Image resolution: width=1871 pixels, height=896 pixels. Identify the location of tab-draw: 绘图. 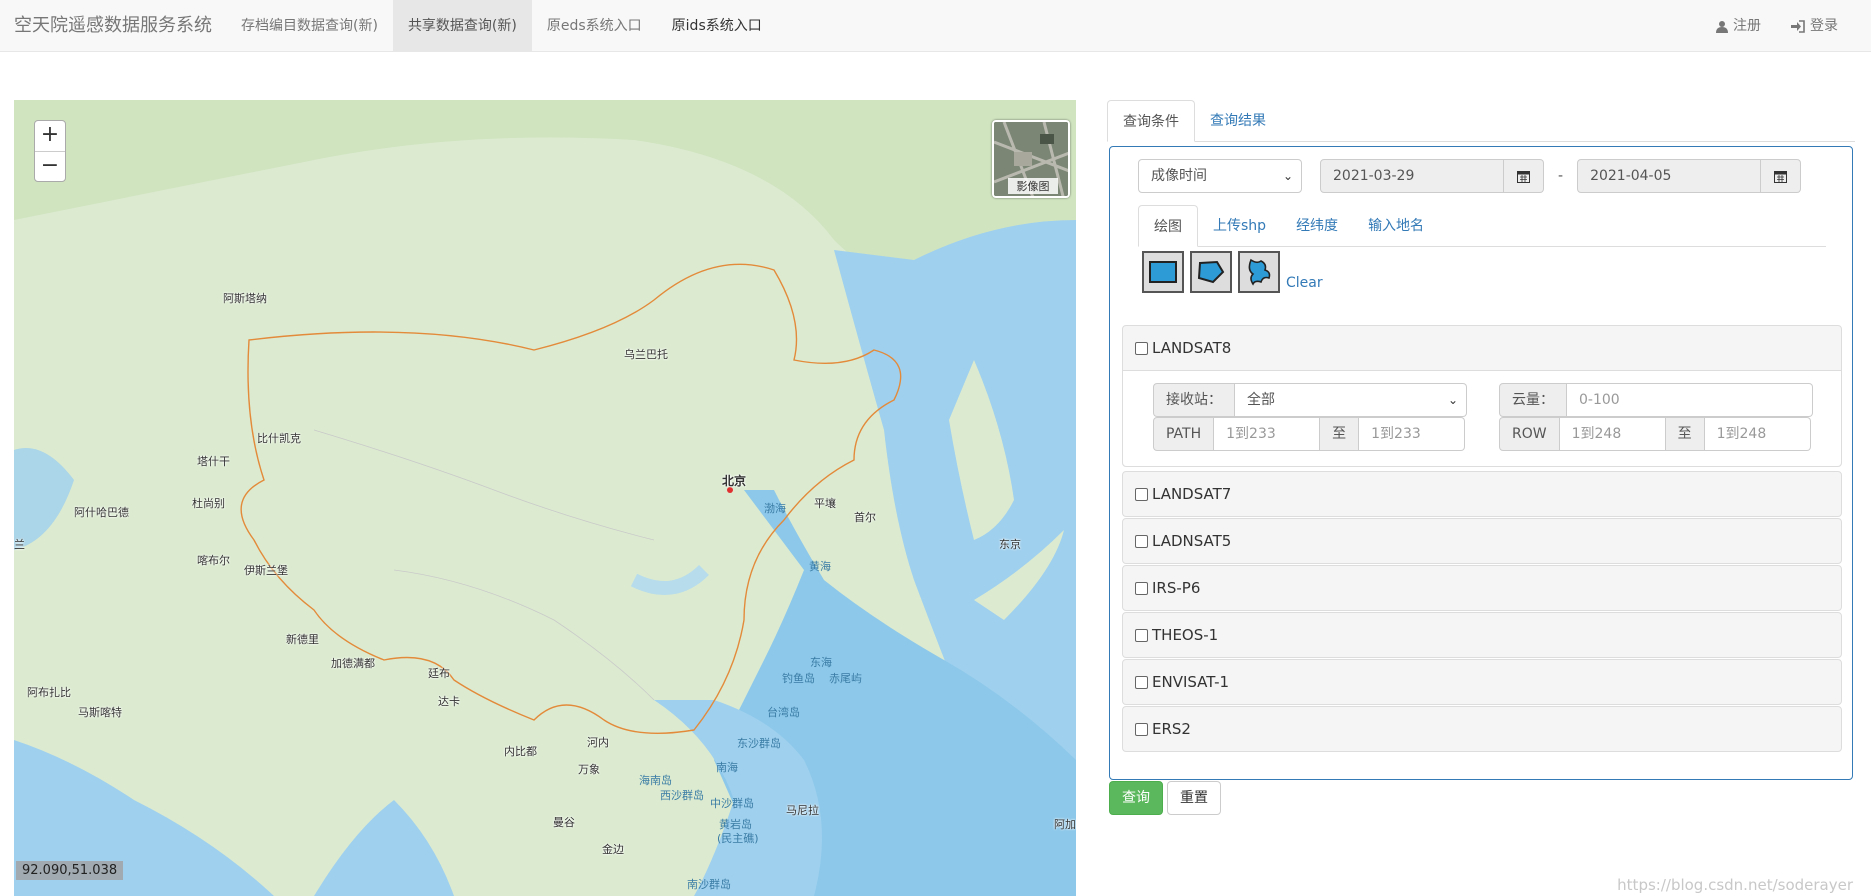
(1168, 226).